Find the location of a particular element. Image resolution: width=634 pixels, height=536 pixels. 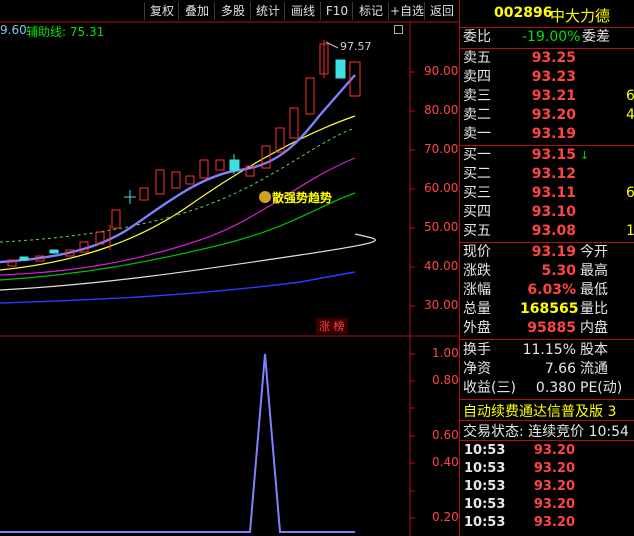

fin-label2: 股本 is located at coordinates (594, 350).